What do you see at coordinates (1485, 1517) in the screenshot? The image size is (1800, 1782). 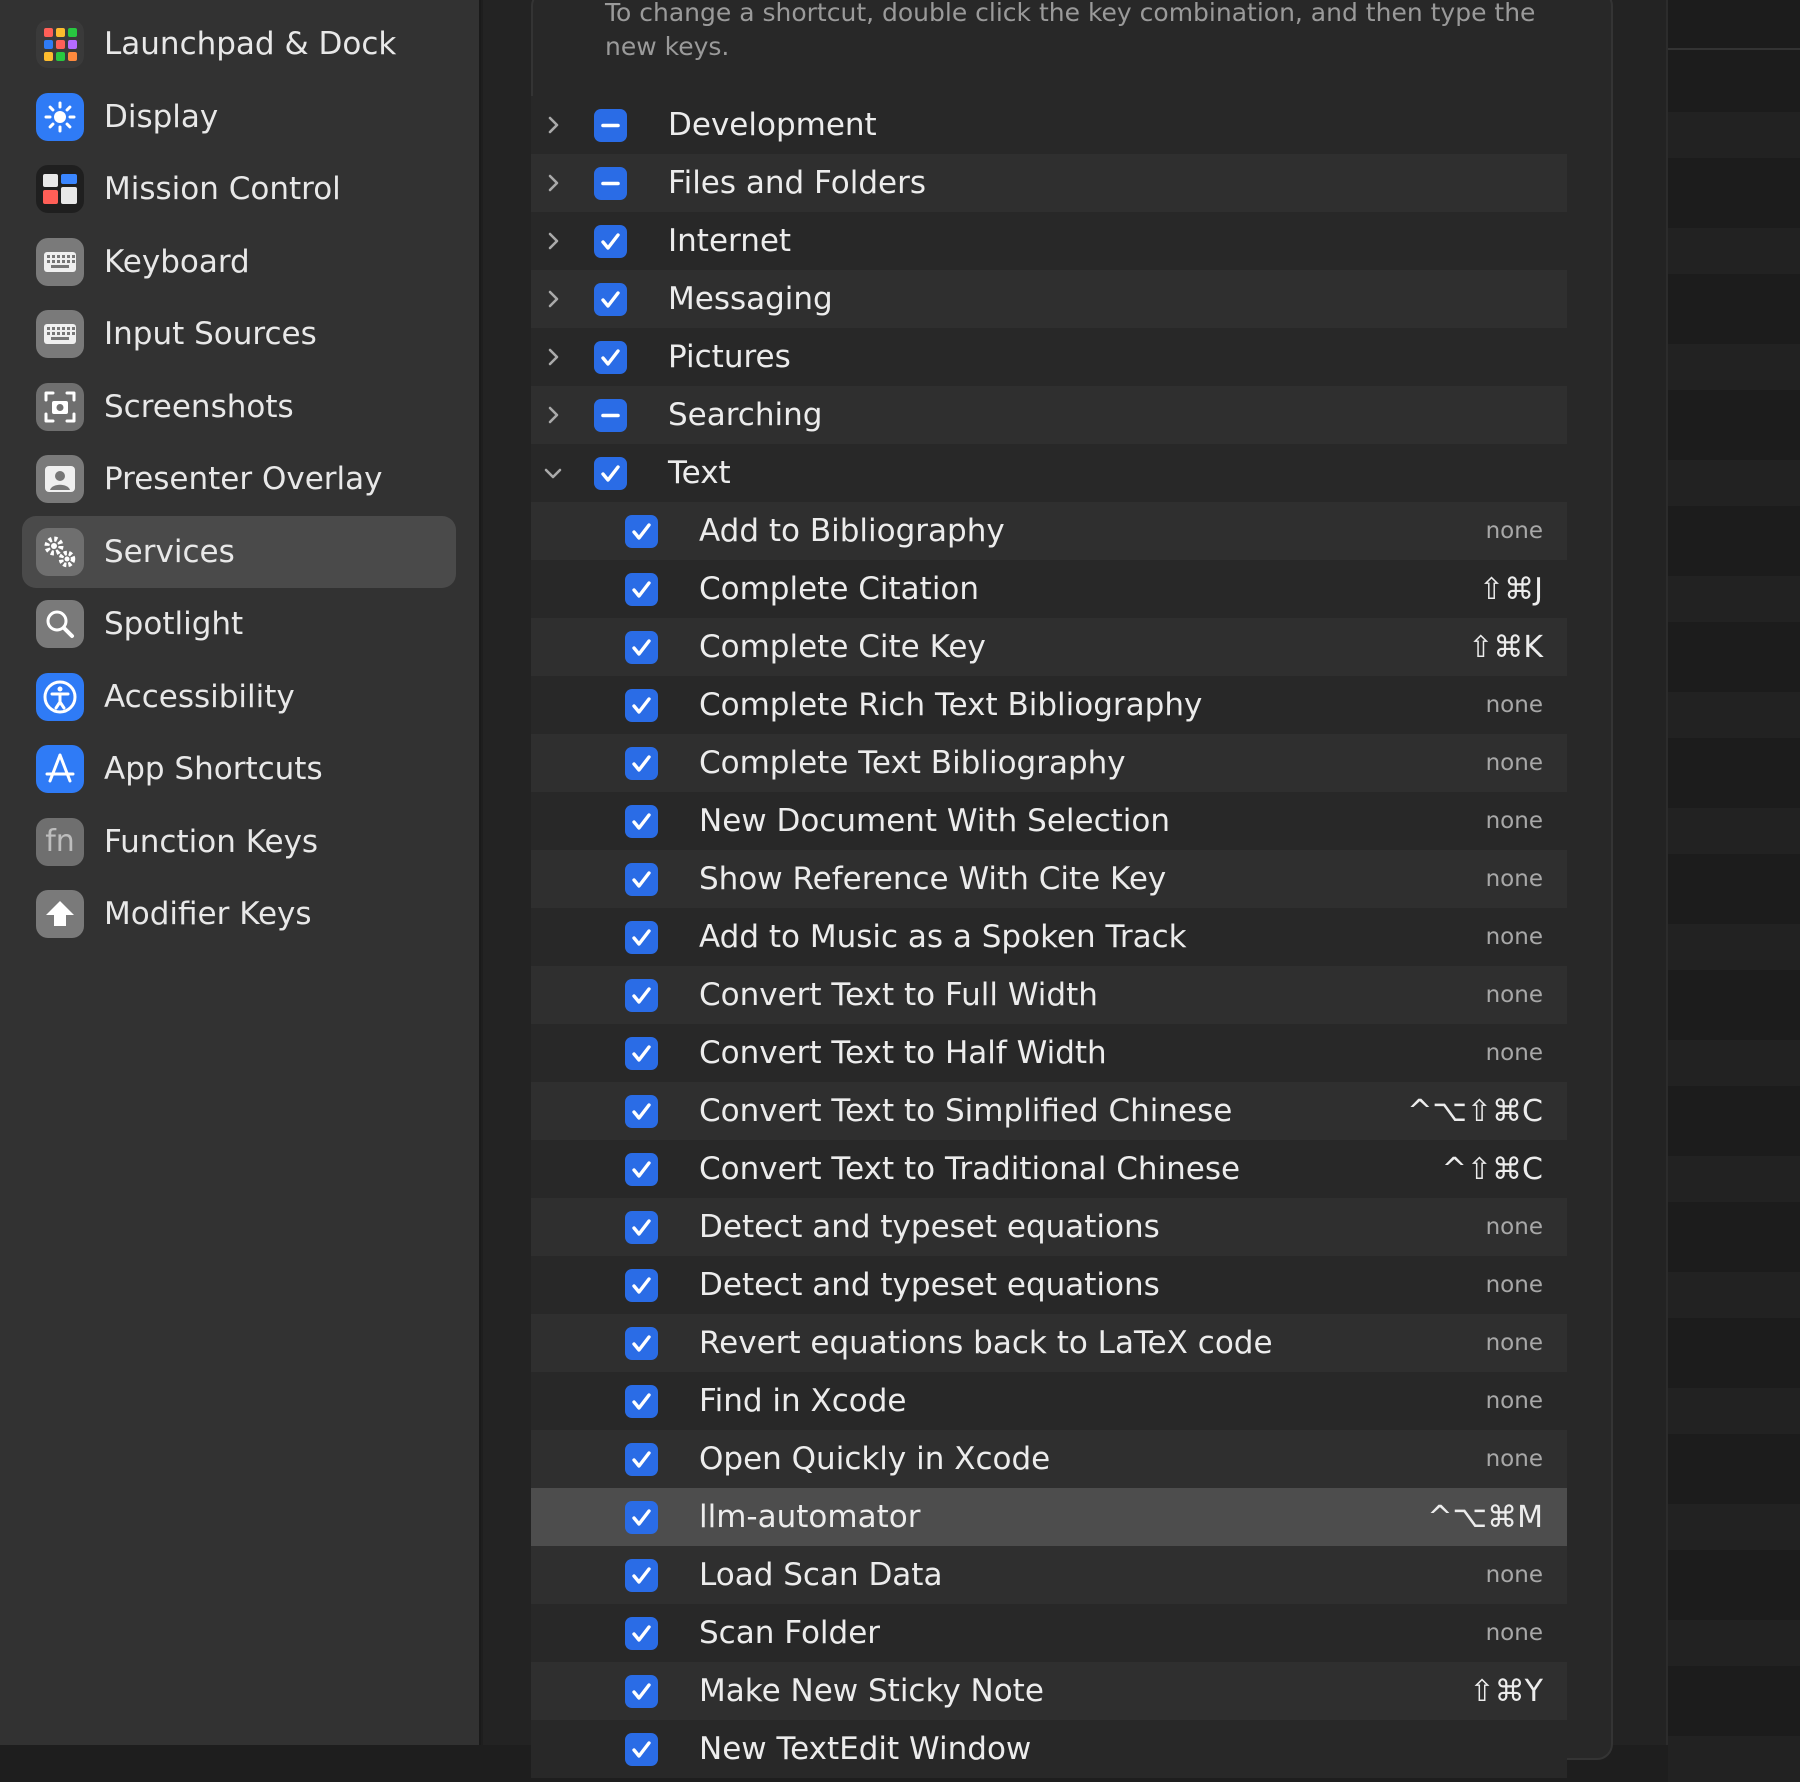 I see `shortcut-key: ^⌥⌘M` at bounding box center [1485, 1517].